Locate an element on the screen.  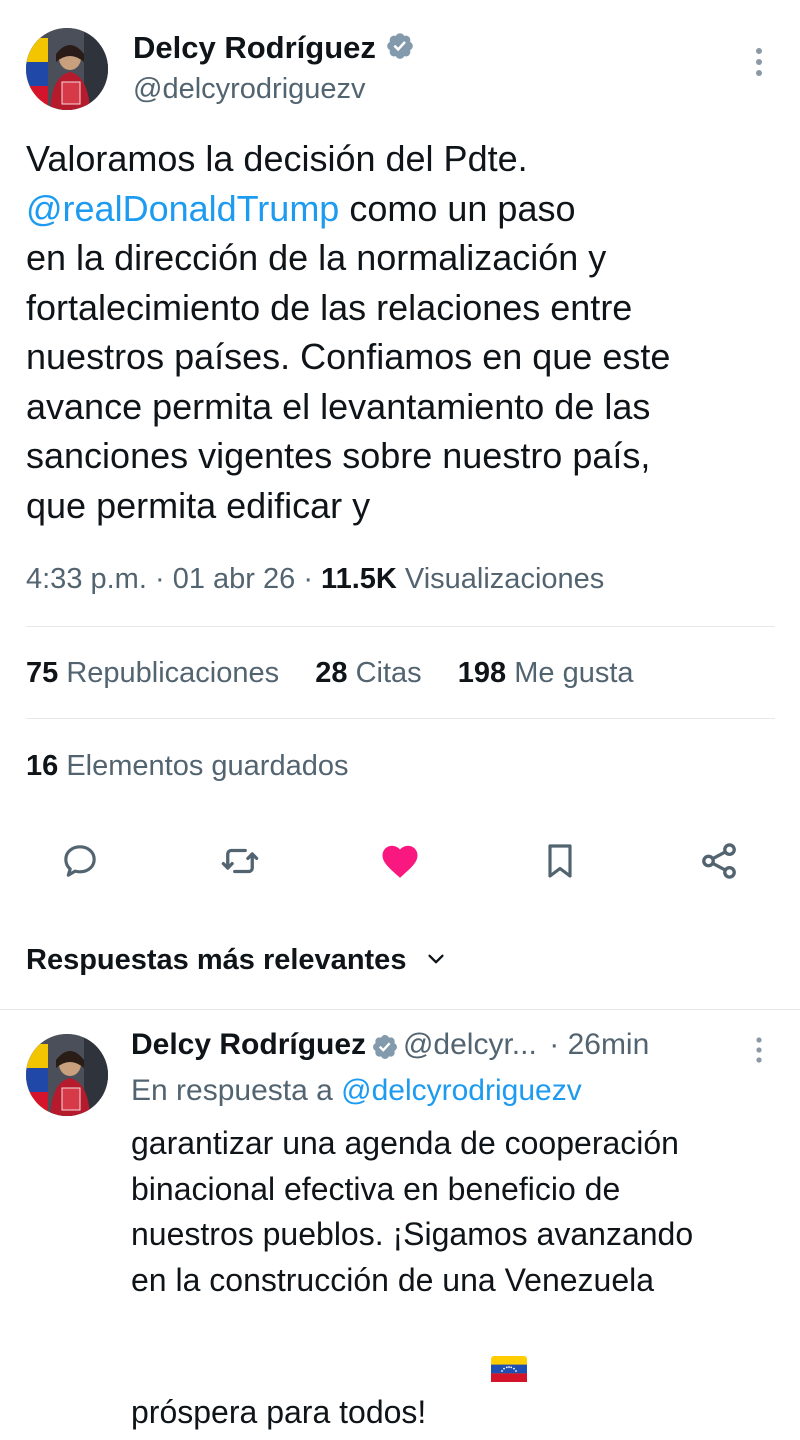
replies-section-title: Respuestas más relevantes is located at coordinates (216, 960).